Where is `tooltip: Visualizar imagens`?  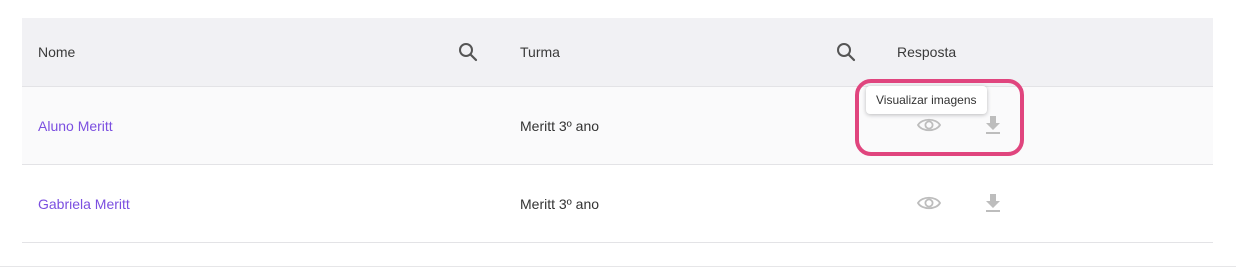 tooltip: Visualizar imagens is located at coordinates (926, 100).